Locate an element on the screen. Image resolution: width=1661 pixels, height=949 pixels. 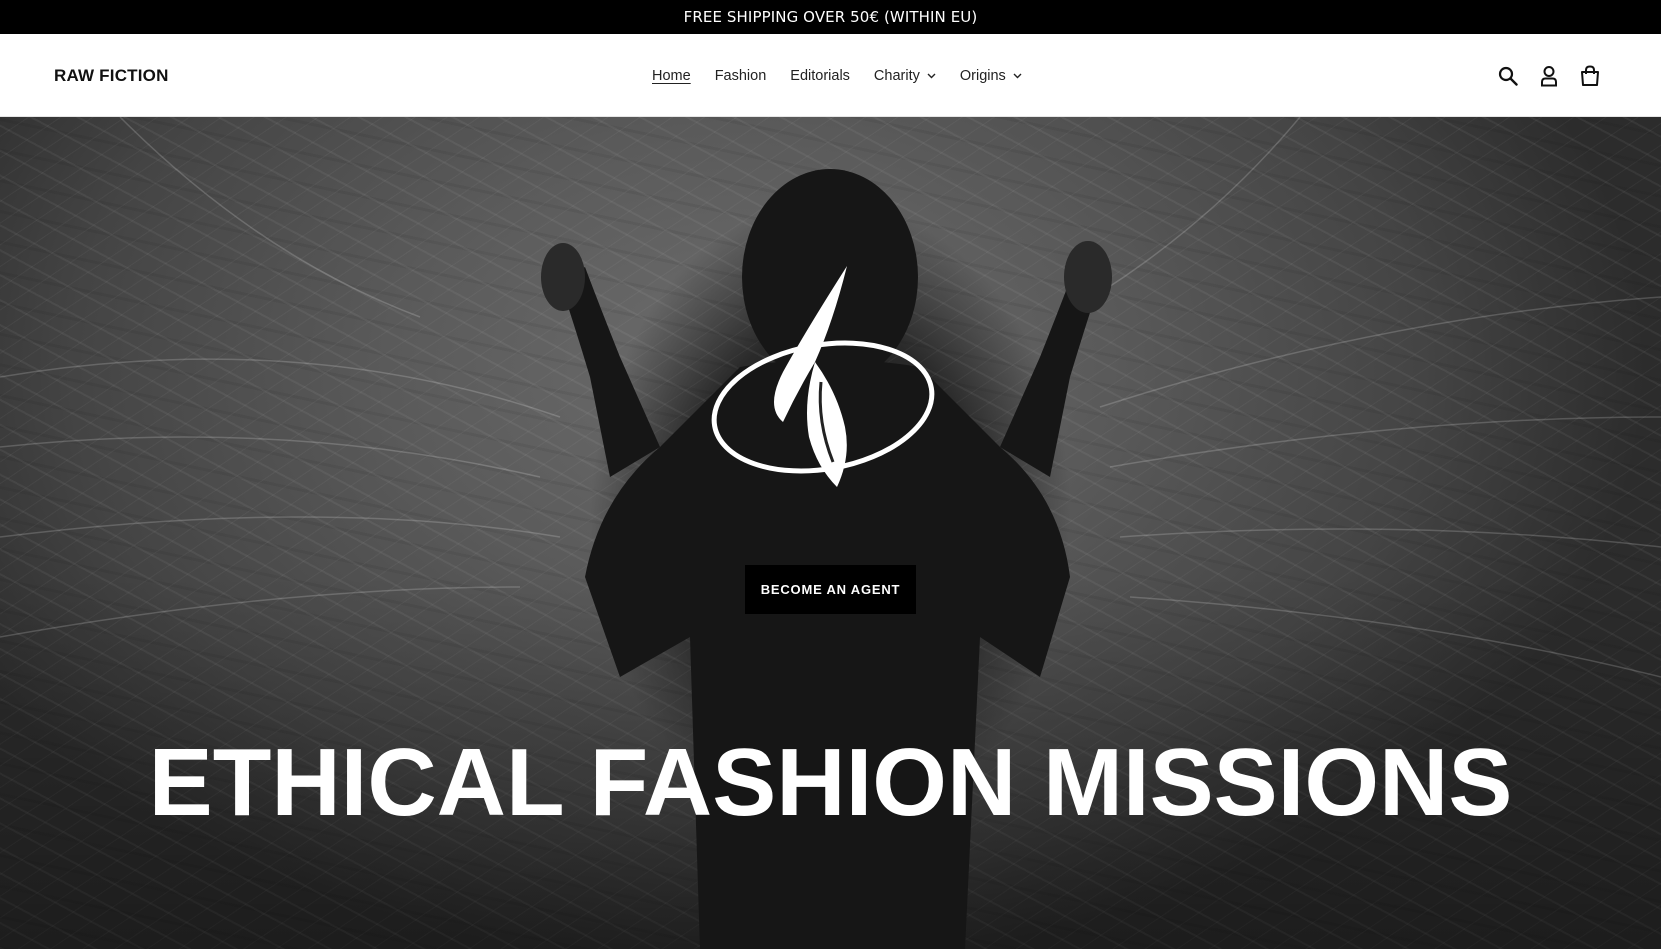
brand-leaf-logo is located at coordinates (823, 376).